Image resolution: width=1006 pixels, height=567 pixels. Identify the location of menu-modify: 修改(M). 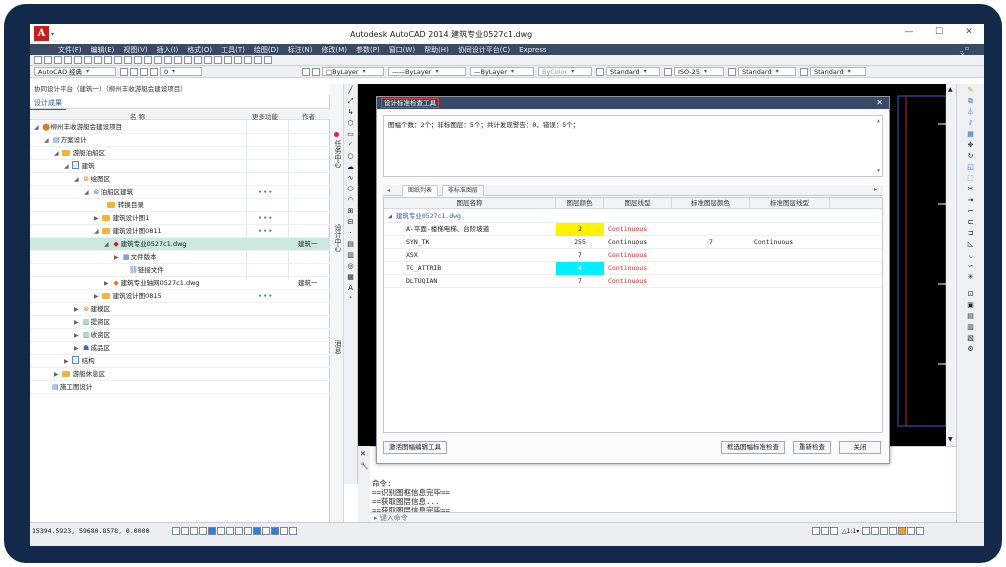
(334, 50).